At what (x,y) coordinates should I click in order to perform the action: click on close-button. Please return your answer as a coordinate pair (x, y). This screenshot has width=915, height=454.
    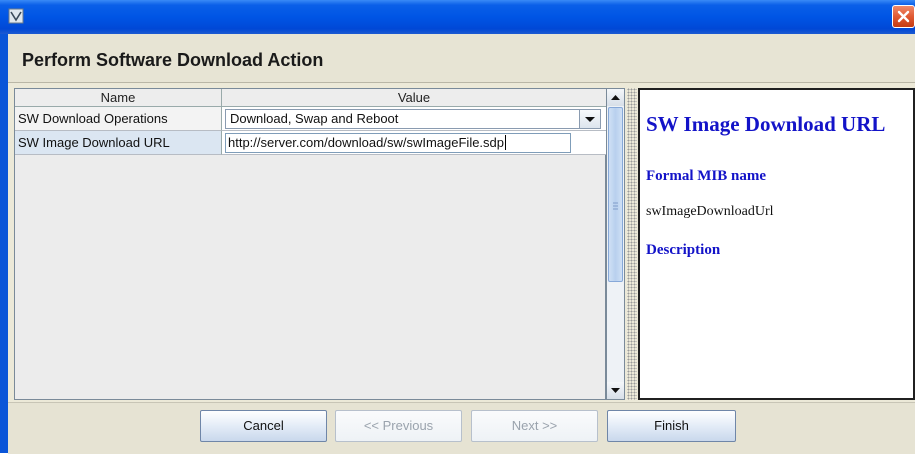
    Looking at the image, I should click on (903, 16).